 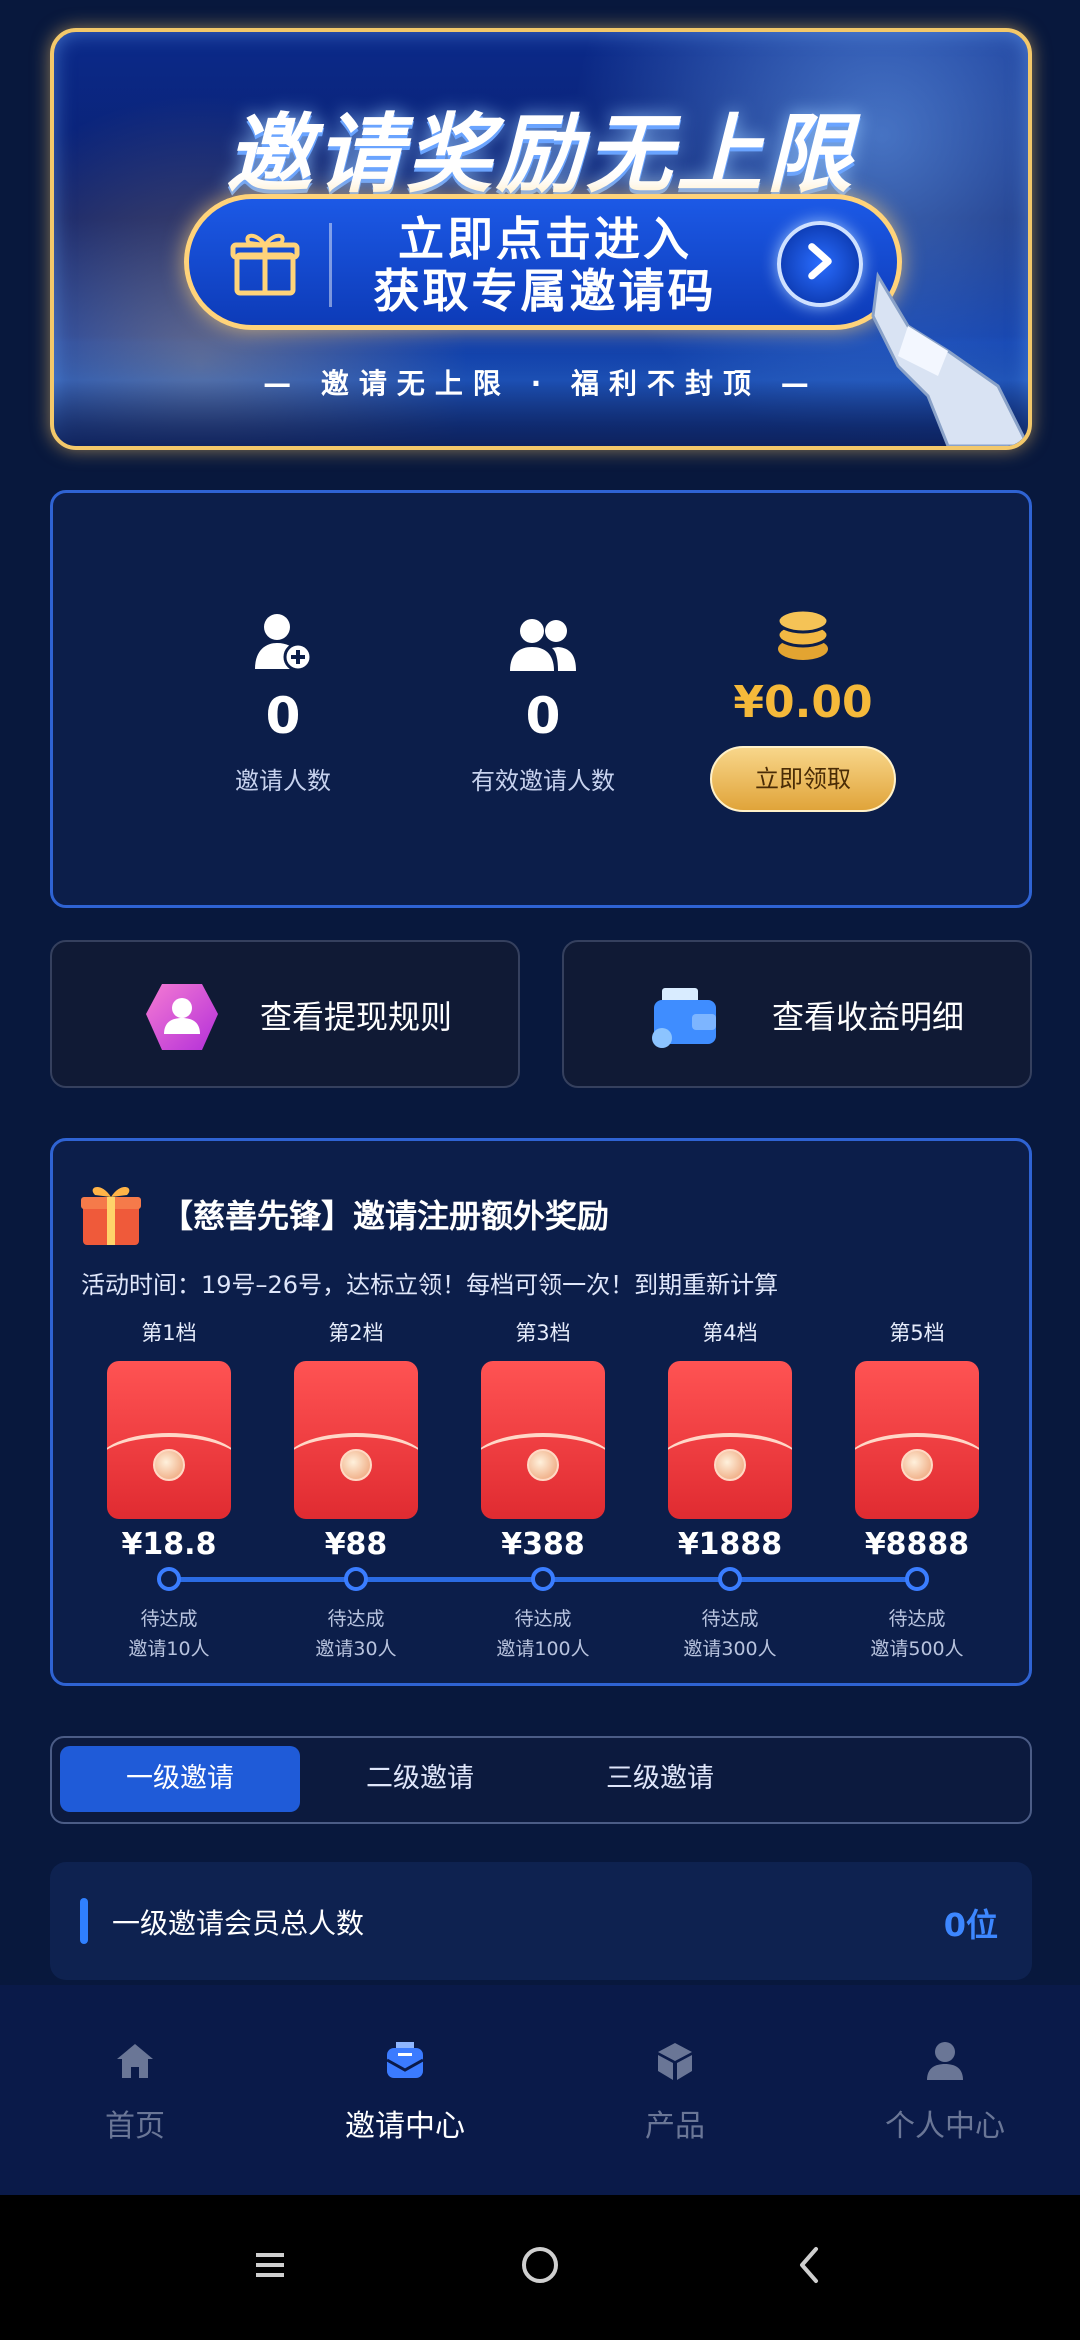 What do you see at coordinates (730, 1649) in the screenshot?
I see `tier-requirement: 邀请300人` at bounding box center [730, 1649].